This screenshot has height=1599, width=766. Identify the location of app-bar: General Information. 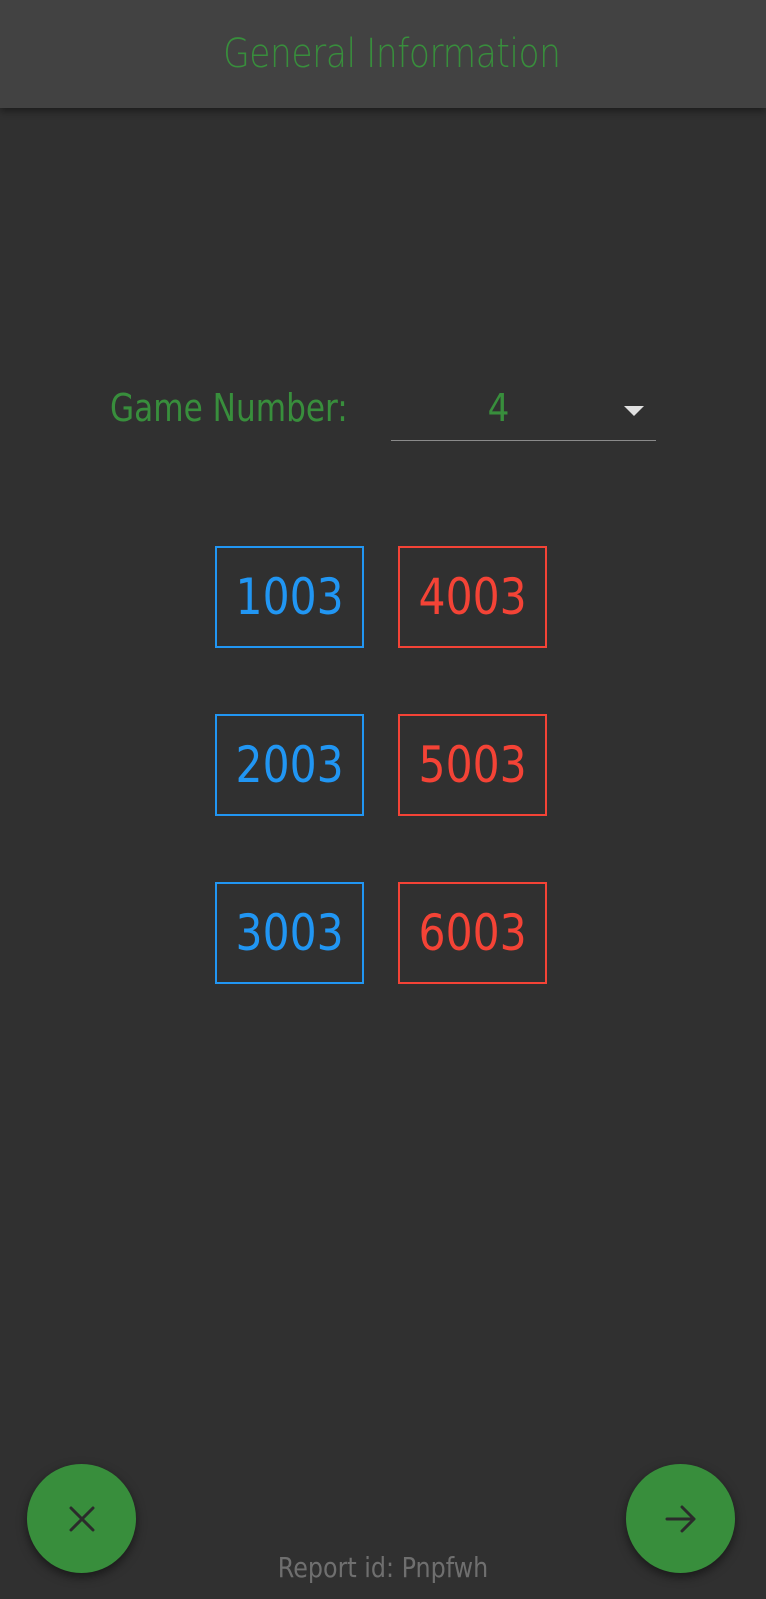
(383, 54).